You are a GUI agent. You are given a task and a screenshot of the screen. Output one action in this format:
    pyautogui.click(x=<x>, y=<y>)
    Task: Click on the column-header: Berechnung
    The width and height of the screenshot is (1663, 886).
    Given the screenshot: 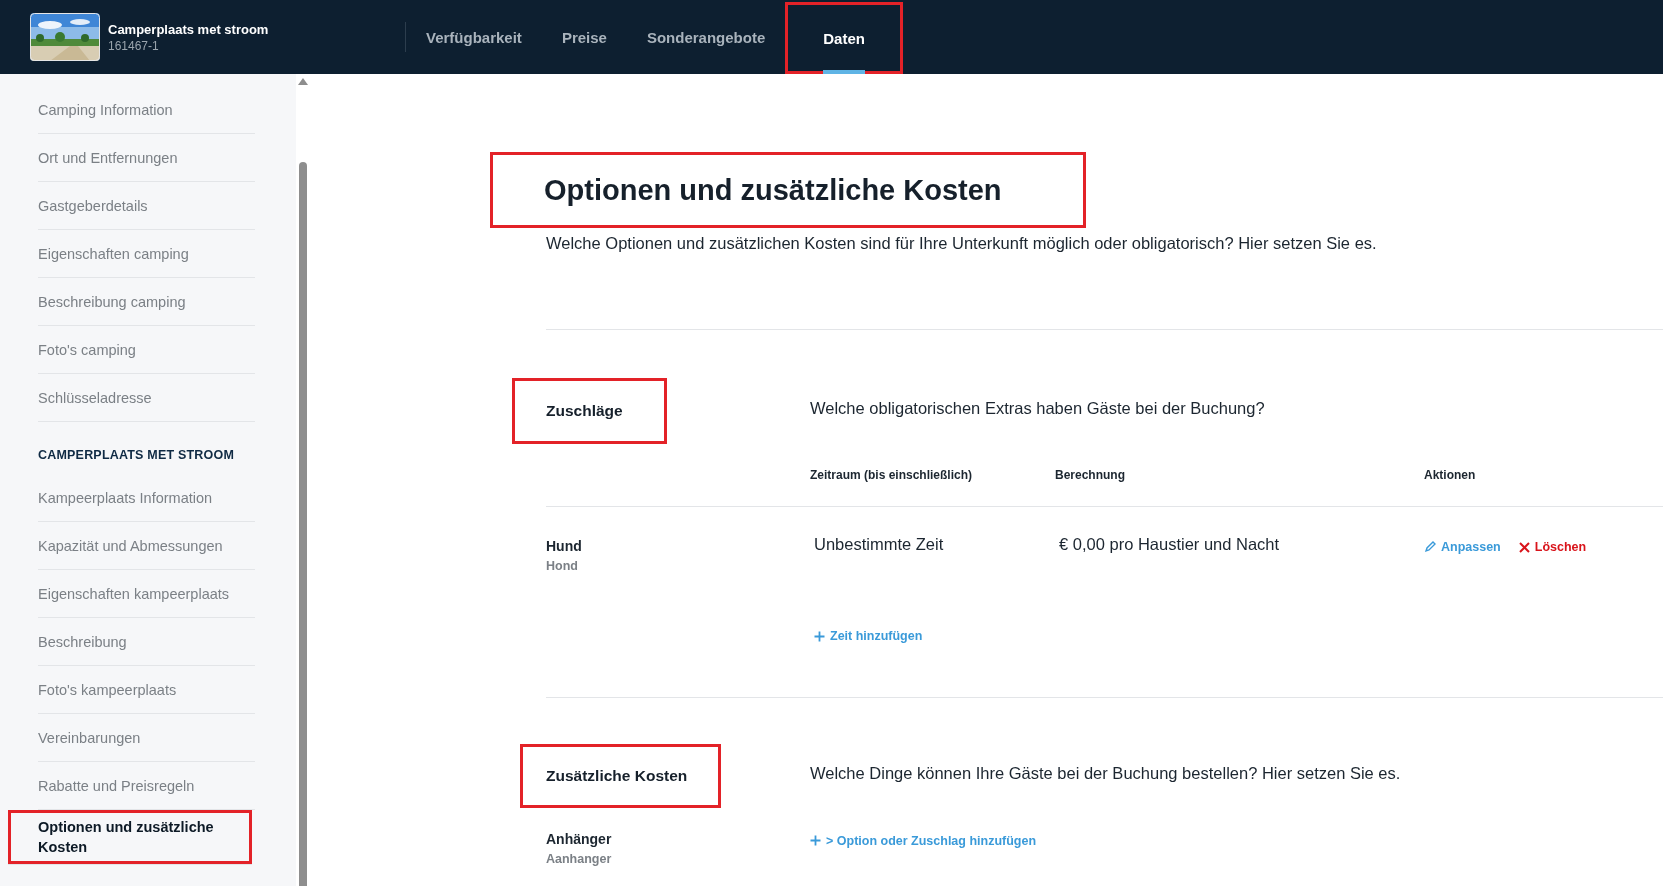 What is the action you would take?
    pyautogui.click(x=1090, y=475)
    